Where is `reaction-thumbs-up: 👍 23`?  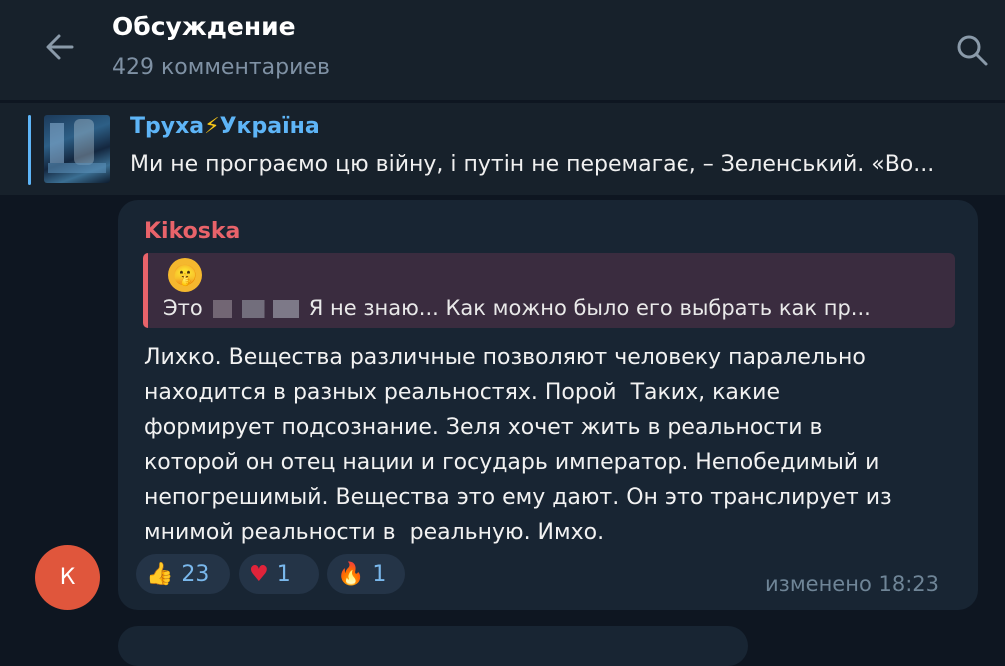 reaction-thumbs-up: 👍 23 is located at coordinates (183, 574).